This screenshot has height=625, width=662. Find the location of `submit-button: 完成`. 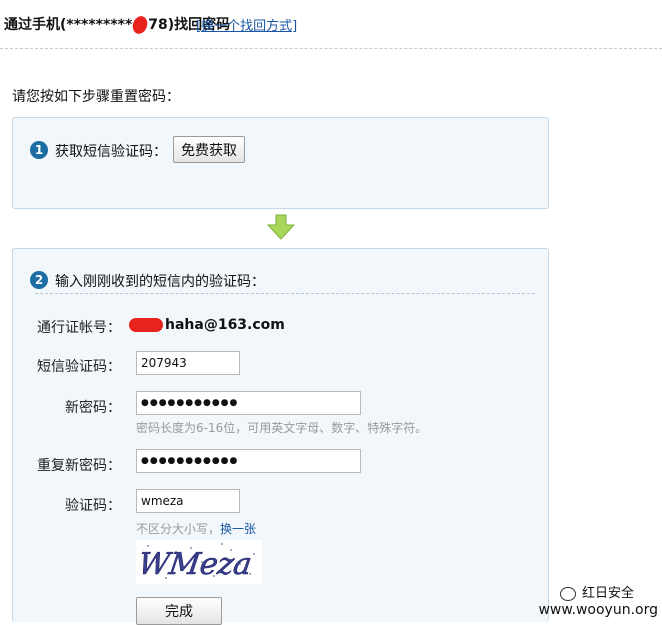

submit-button: 完成 is located at coordinates (179, 611).